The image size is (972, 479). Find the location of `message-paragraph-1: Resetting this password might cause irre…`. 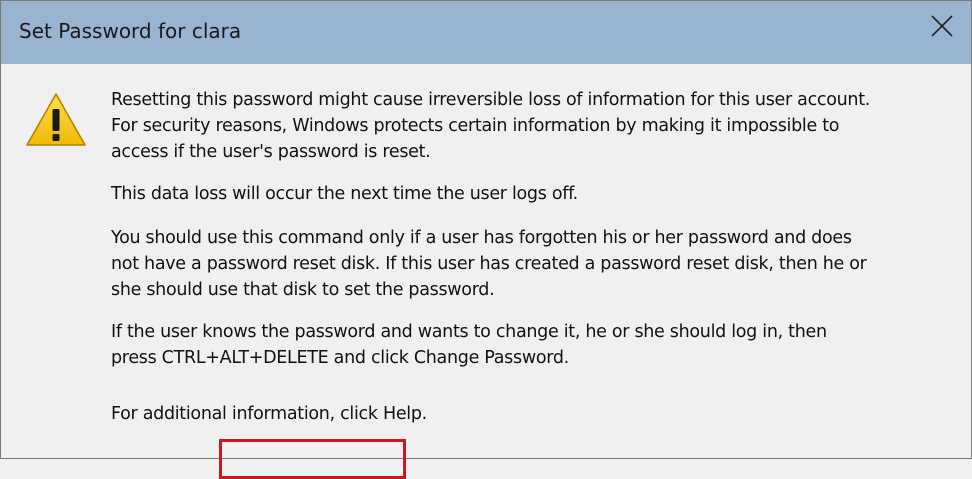

message-paragraph-1: Resetting this password might cause irre… is located at coordinates (536, 126).